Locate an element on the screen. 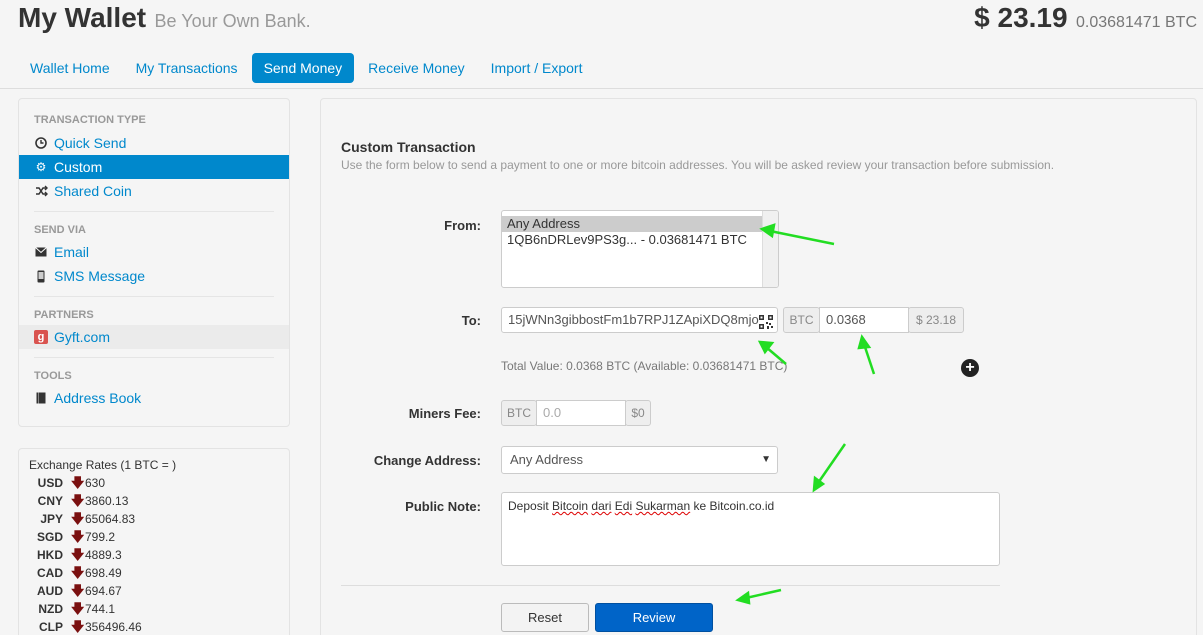  miners-fee-label: Miners Fee: is located at coordinates (444, 413).